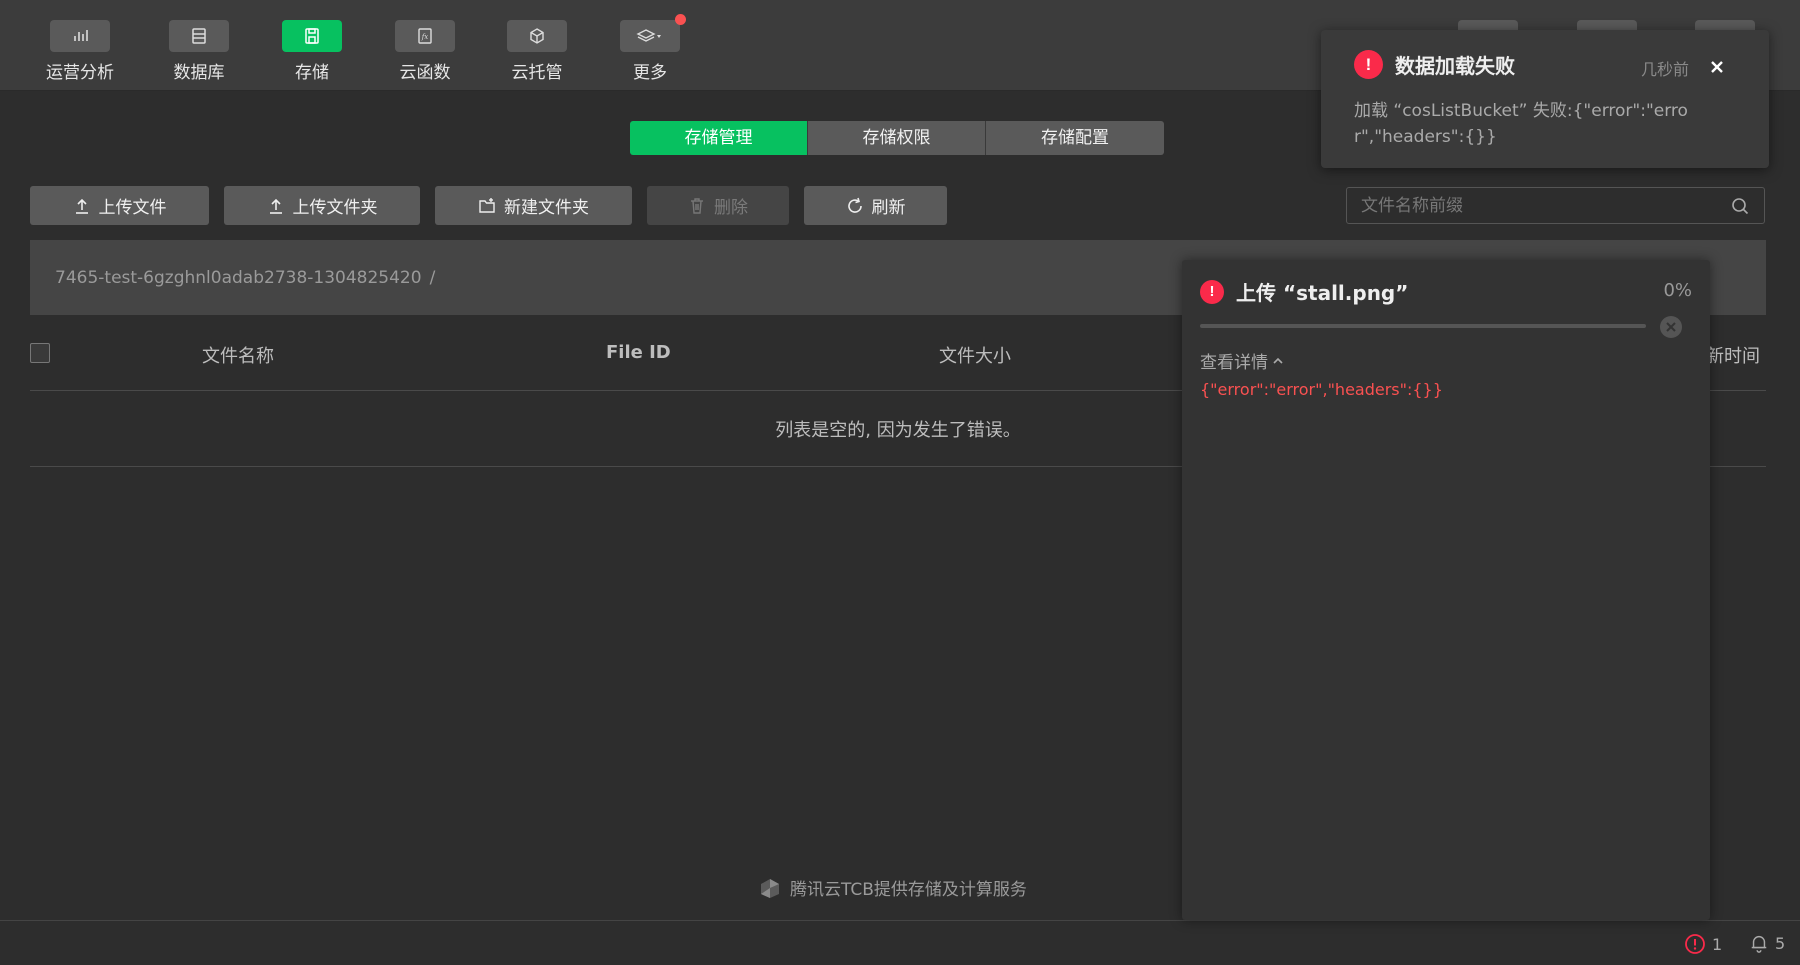 The height and width of the screenshot is (965, 1800). Describe the element at coordinates (1780, 943) in the screenshot. I see `notification-count-value: 5` at that location.